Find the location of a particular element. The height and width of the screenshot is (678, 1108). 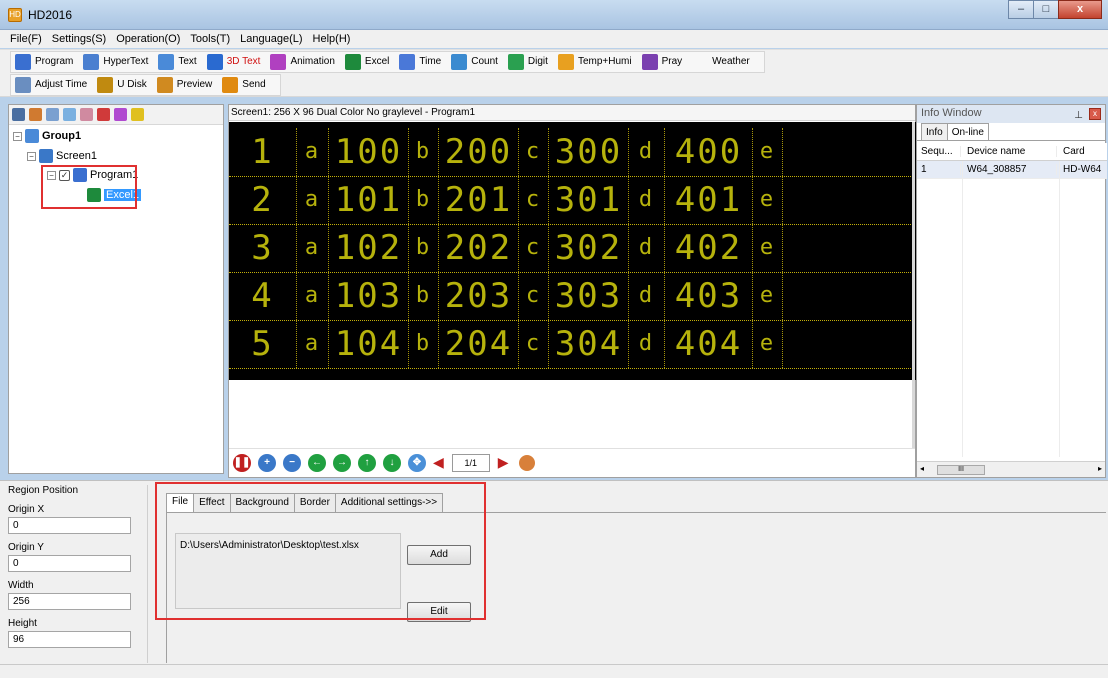

toolbar-button-label: Weather is located at coordinates (731, 61).